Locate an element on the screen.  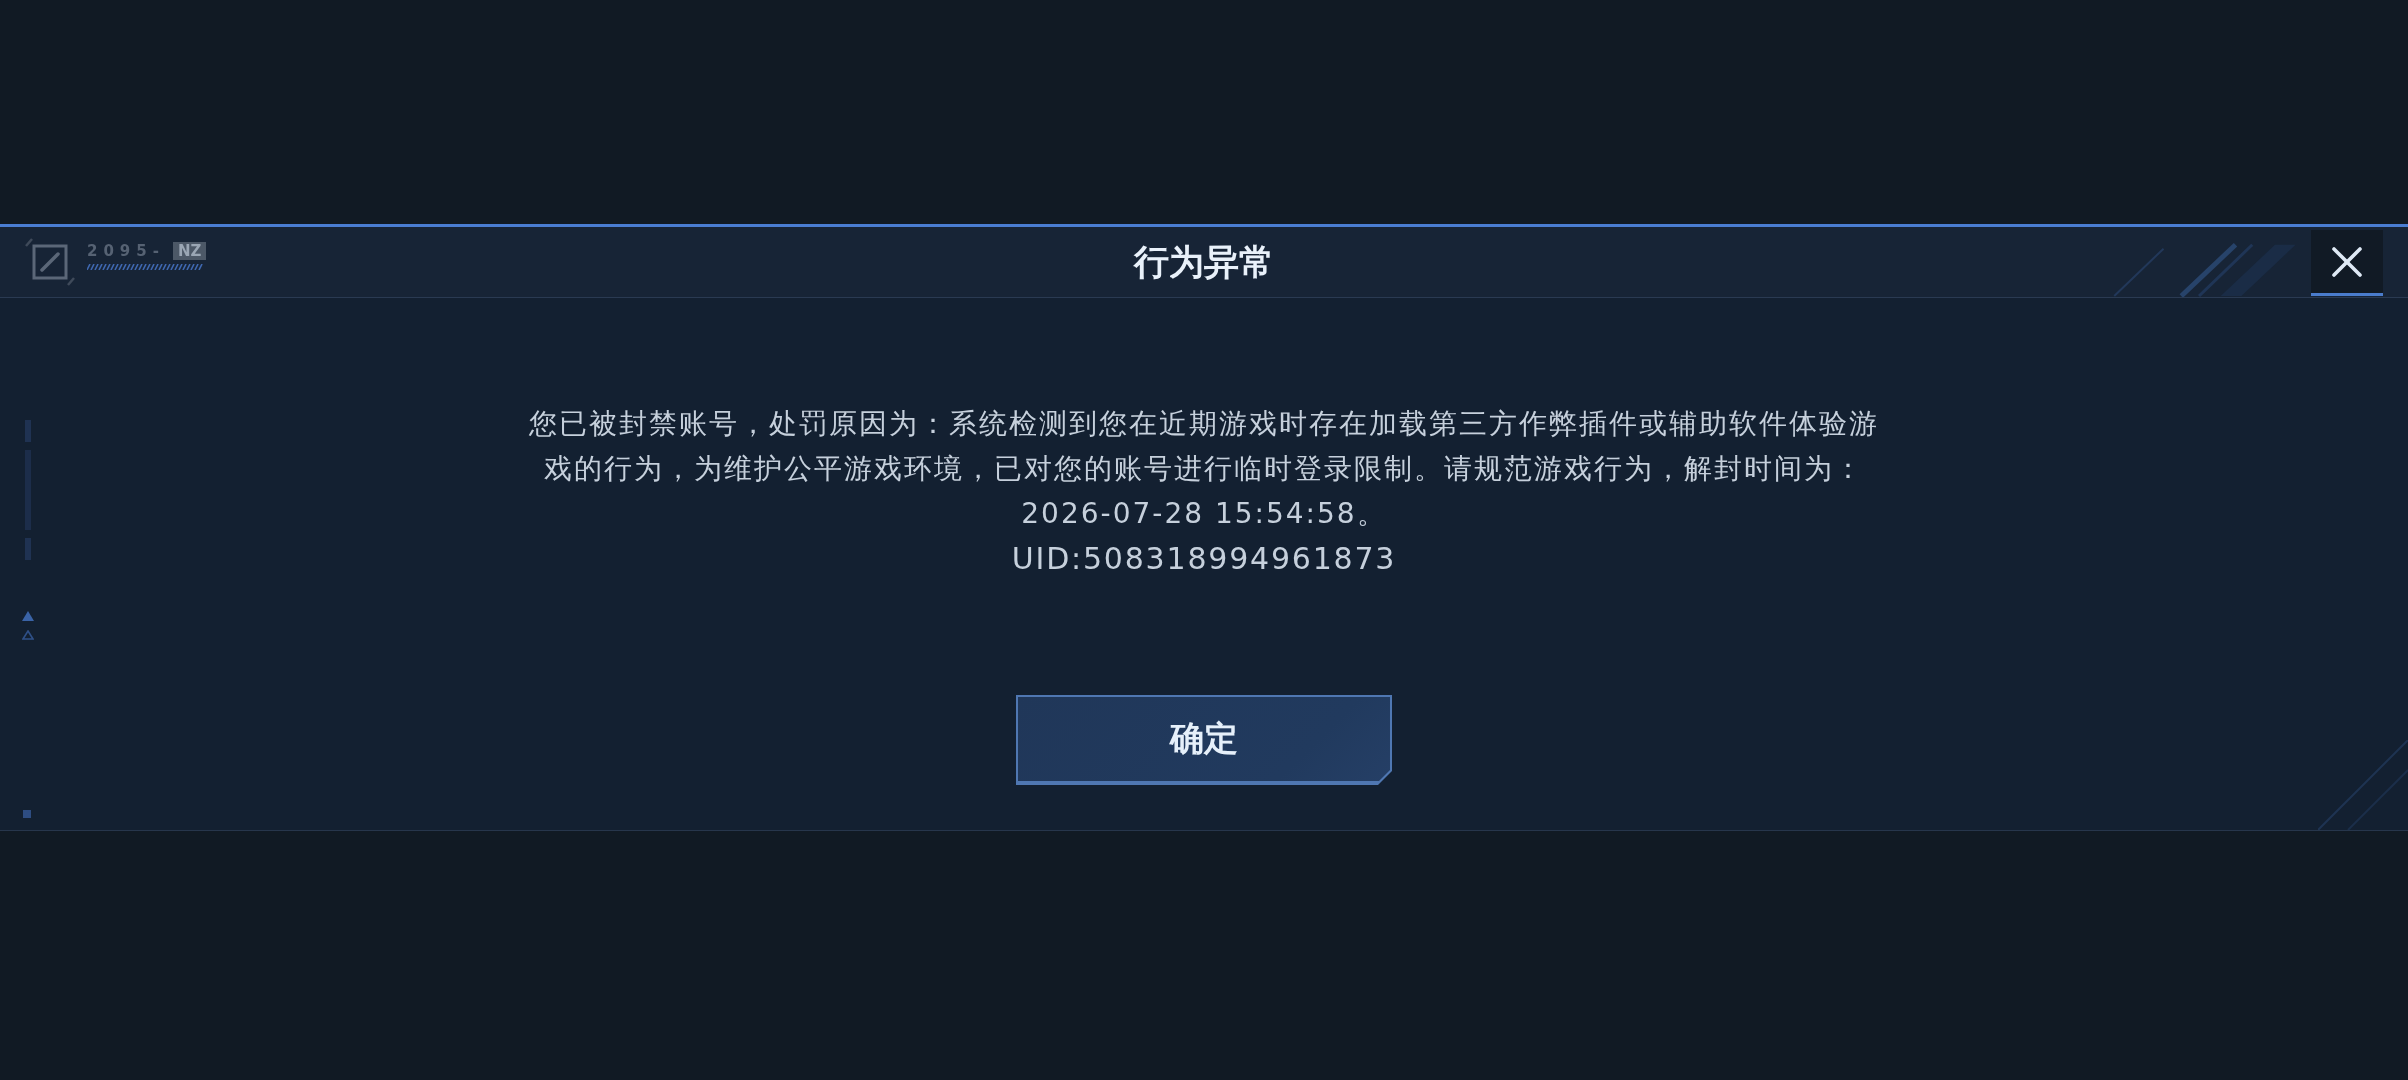
close-button is located at coordinates (2347, 263).